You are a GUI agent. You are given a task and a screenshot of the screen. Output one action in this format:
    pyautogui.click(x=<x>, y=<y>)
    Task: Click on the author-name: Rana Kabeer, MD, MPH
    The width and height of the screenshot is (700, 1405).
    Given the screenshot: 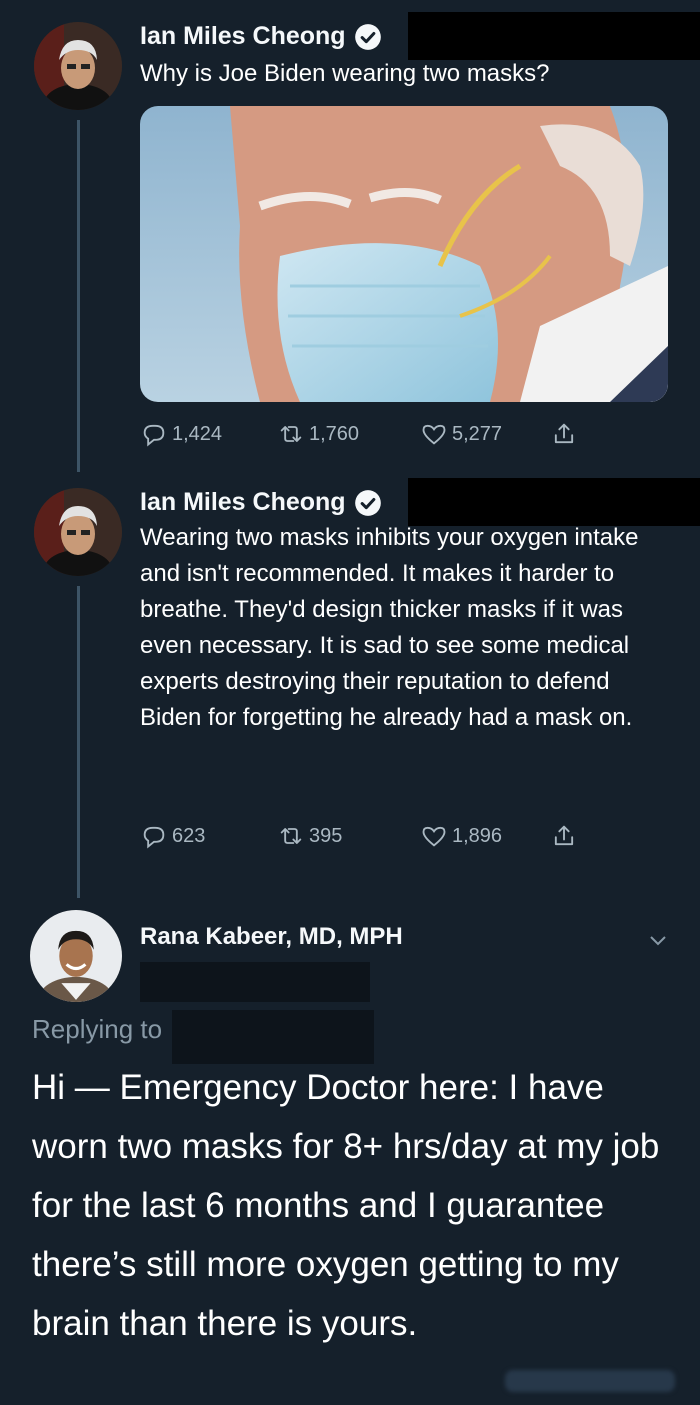 What is the action you would take?
    pyautogui.click(x=271, y=937)
    